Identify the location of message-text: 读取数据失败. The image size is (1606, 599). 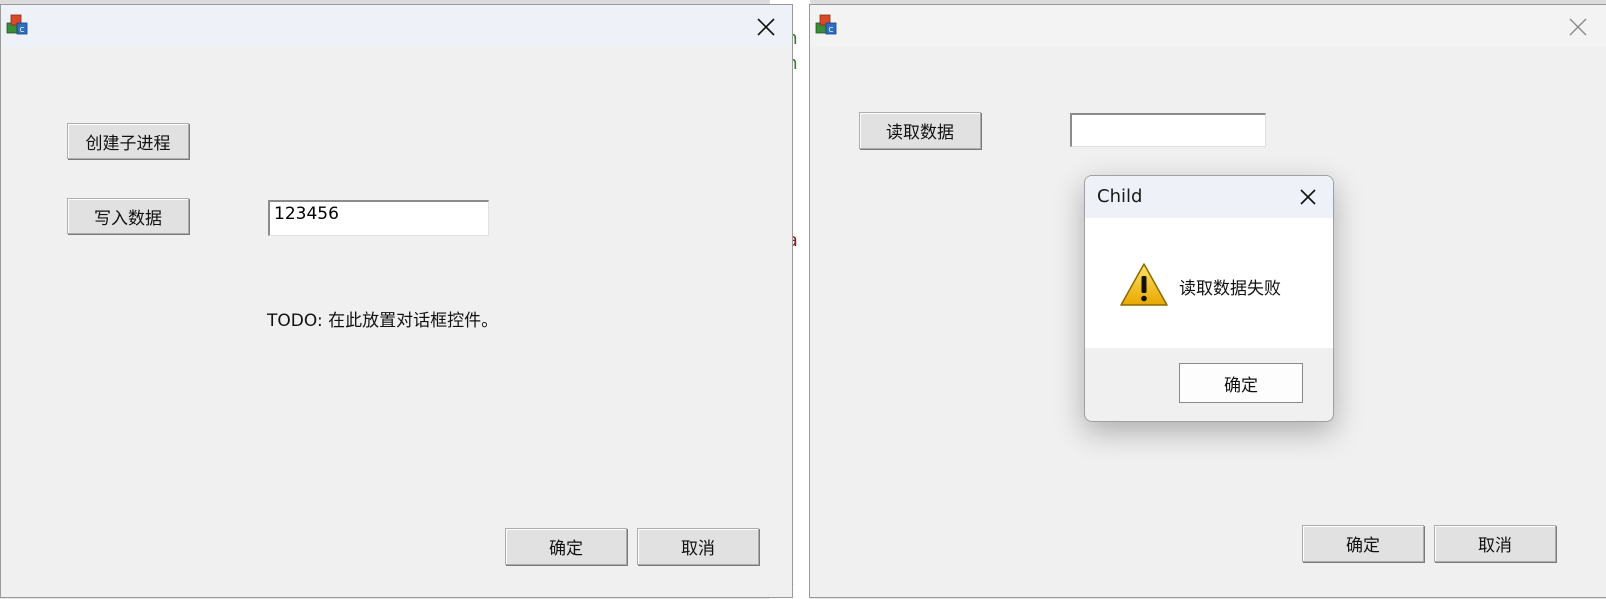
(1230, 289).